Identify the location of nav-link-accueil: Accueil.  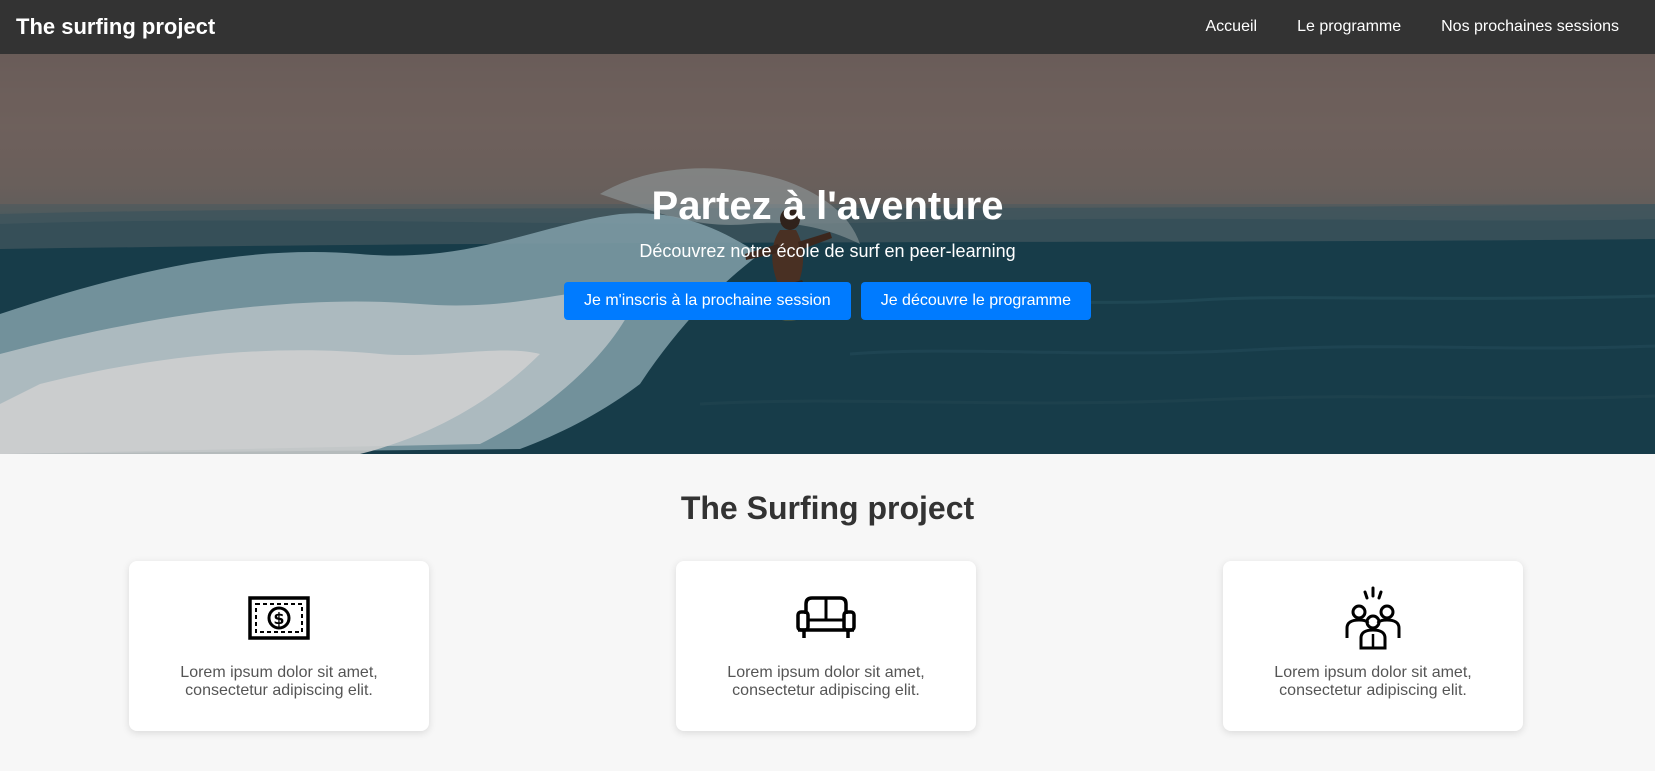
(1232, 27).